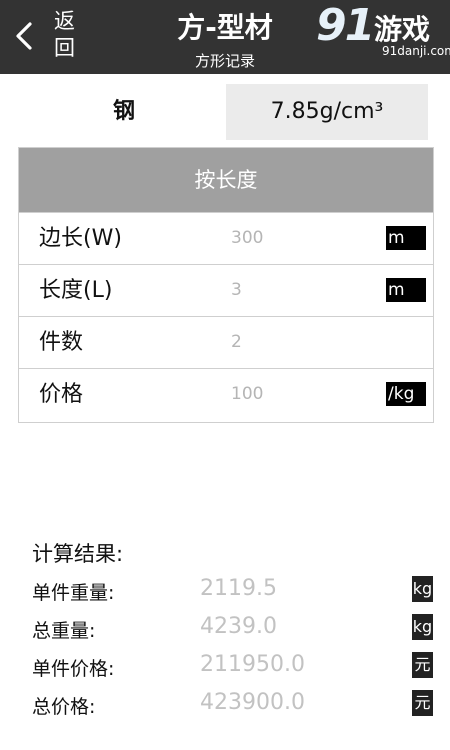  What do you see at coordinates (80, 238) in the screenshot?
I see `side-width-label: 边长(W)` at bounding box center [80, 238].